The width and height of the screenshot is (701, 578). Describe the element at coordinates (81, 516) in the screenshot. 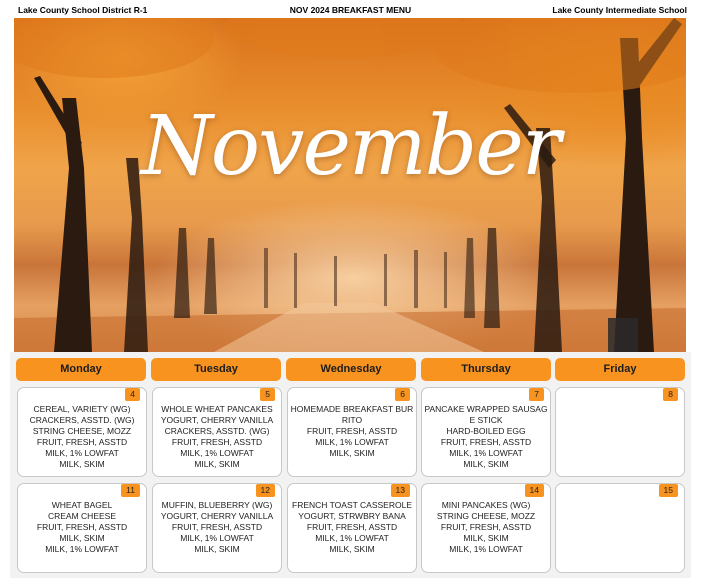

I see `menu-item: CREAM CHEESE` at that location.